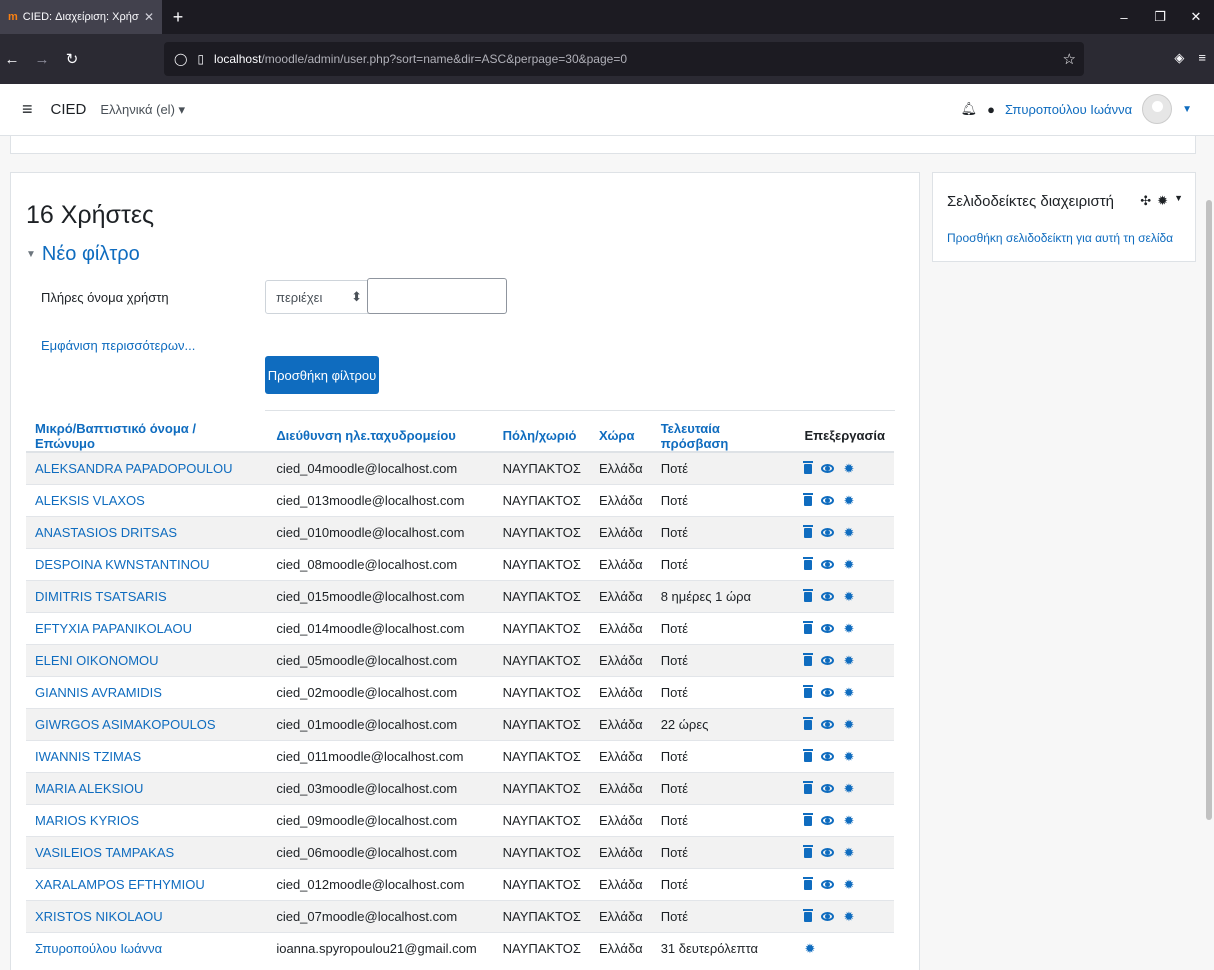 This screenshot has width=1214, height=970. I want to click on column-header-city: Πόλη/χωριό, so click(541, 436).